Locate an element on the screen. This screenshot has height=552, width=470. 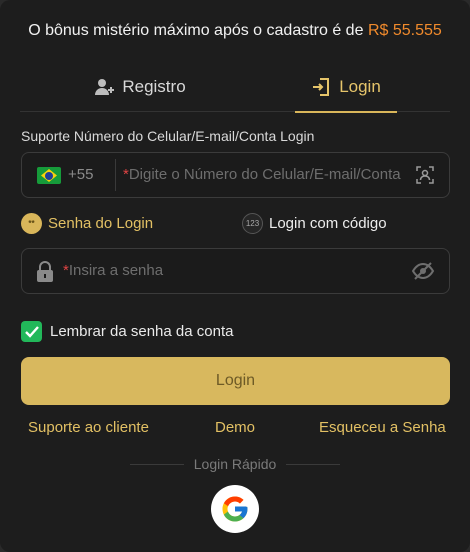
login-mode-code: 123 Login com código is located at coordinates (314, 223).